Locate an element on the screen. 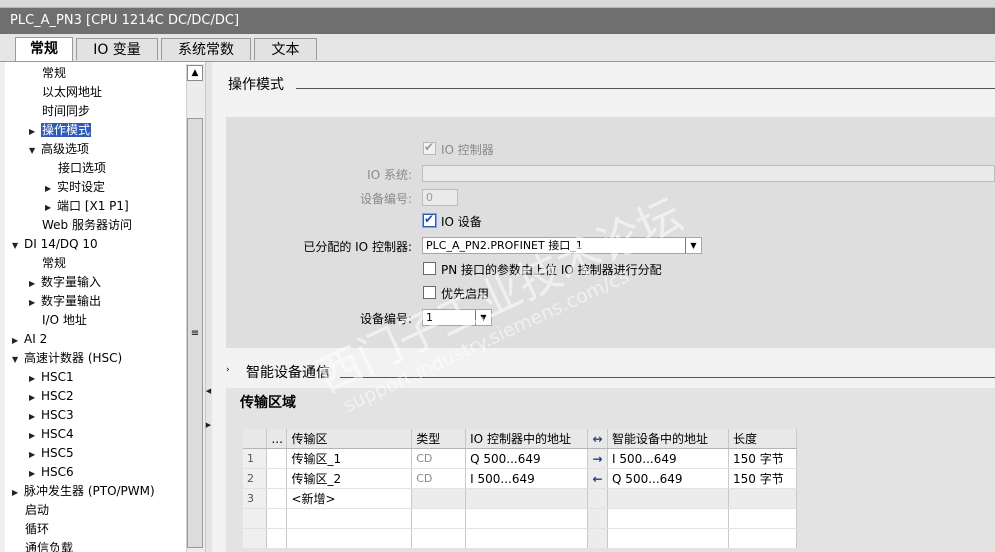 The image size is (995, 552). sidebar-item-digital-output: ▶ 数字量输出 is located at coordinates (65, 301).